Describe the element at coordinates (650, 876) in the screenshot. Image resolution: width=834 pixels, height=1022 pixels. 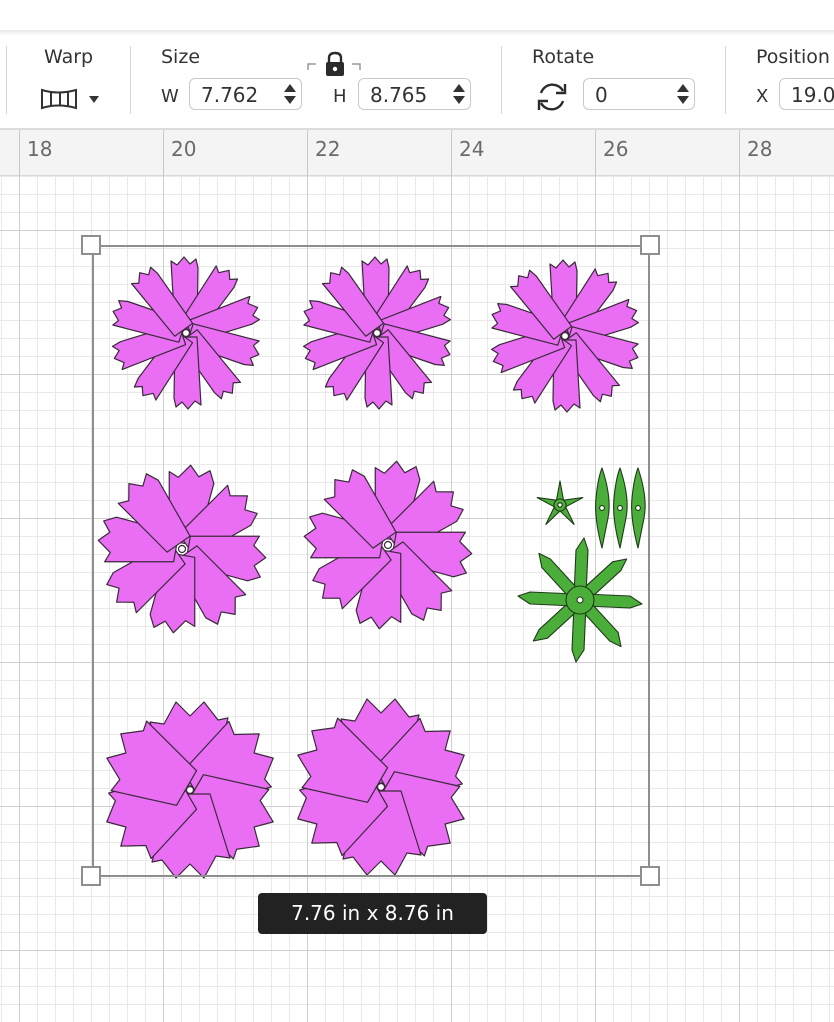
I see `resize-handle-bottom-right` at that location.